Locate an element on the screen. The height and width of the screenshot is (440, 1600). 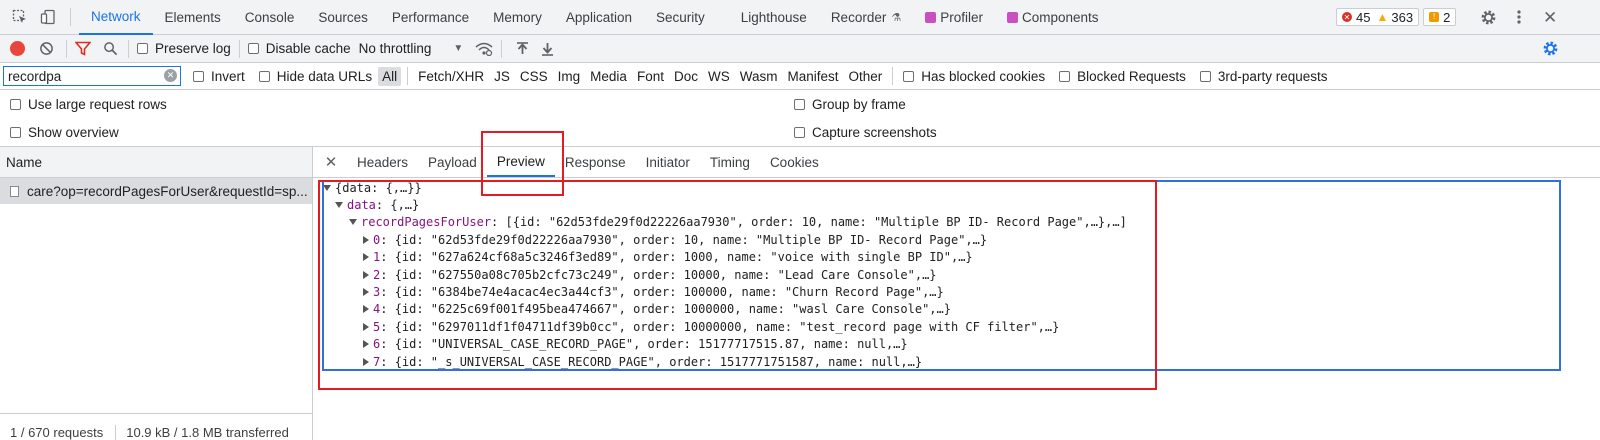
tab-network: Network is located at coordinates (116, 17).